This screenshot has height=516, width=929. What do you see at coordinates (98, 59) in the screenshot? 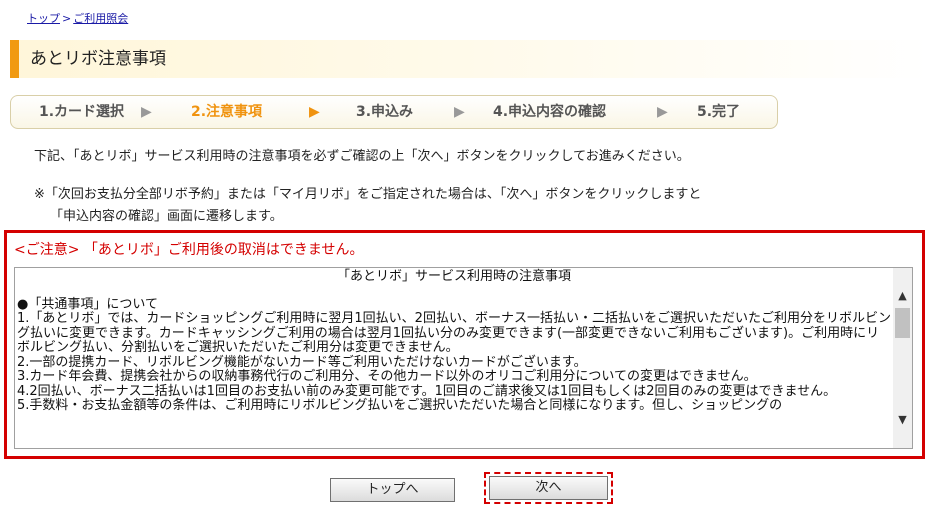
I see `page-title: あとリボ注意事項` at bounding box center [98, 59].